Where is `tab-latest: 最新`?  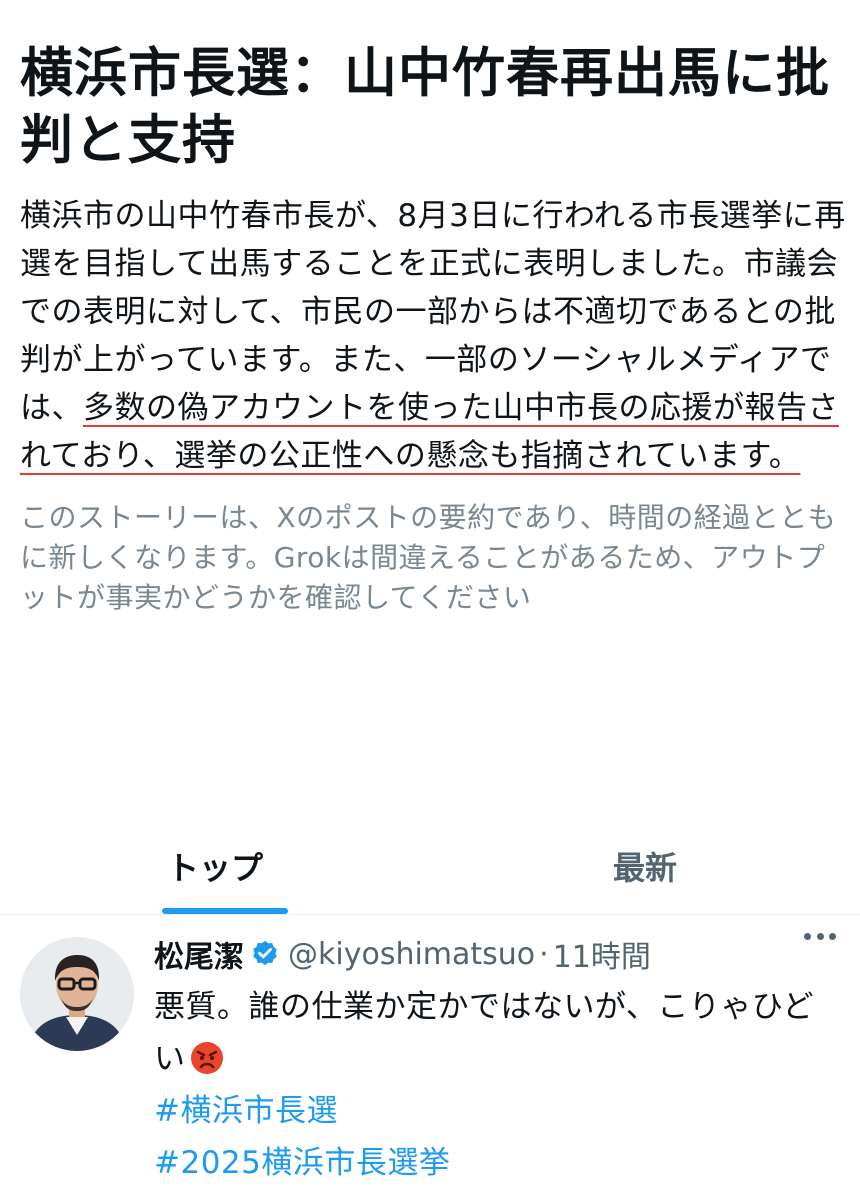
tab-latest: 最新 is located at coordinates (645, 866).